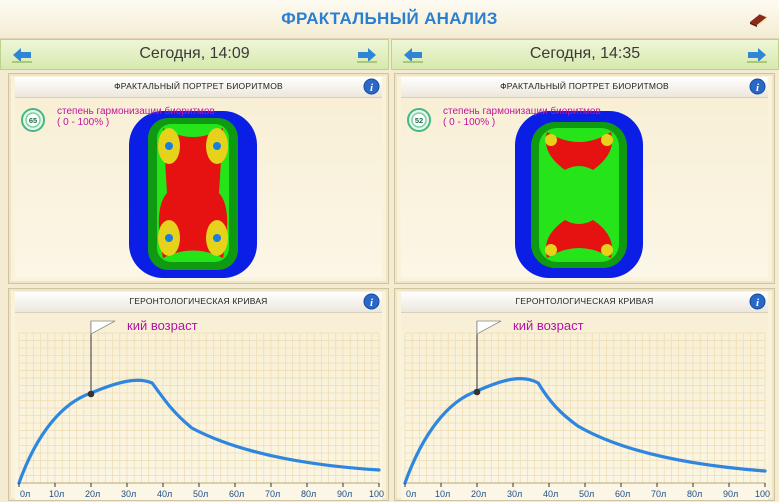  I want to click on harmonization-badge: 65, so click(33, 120).